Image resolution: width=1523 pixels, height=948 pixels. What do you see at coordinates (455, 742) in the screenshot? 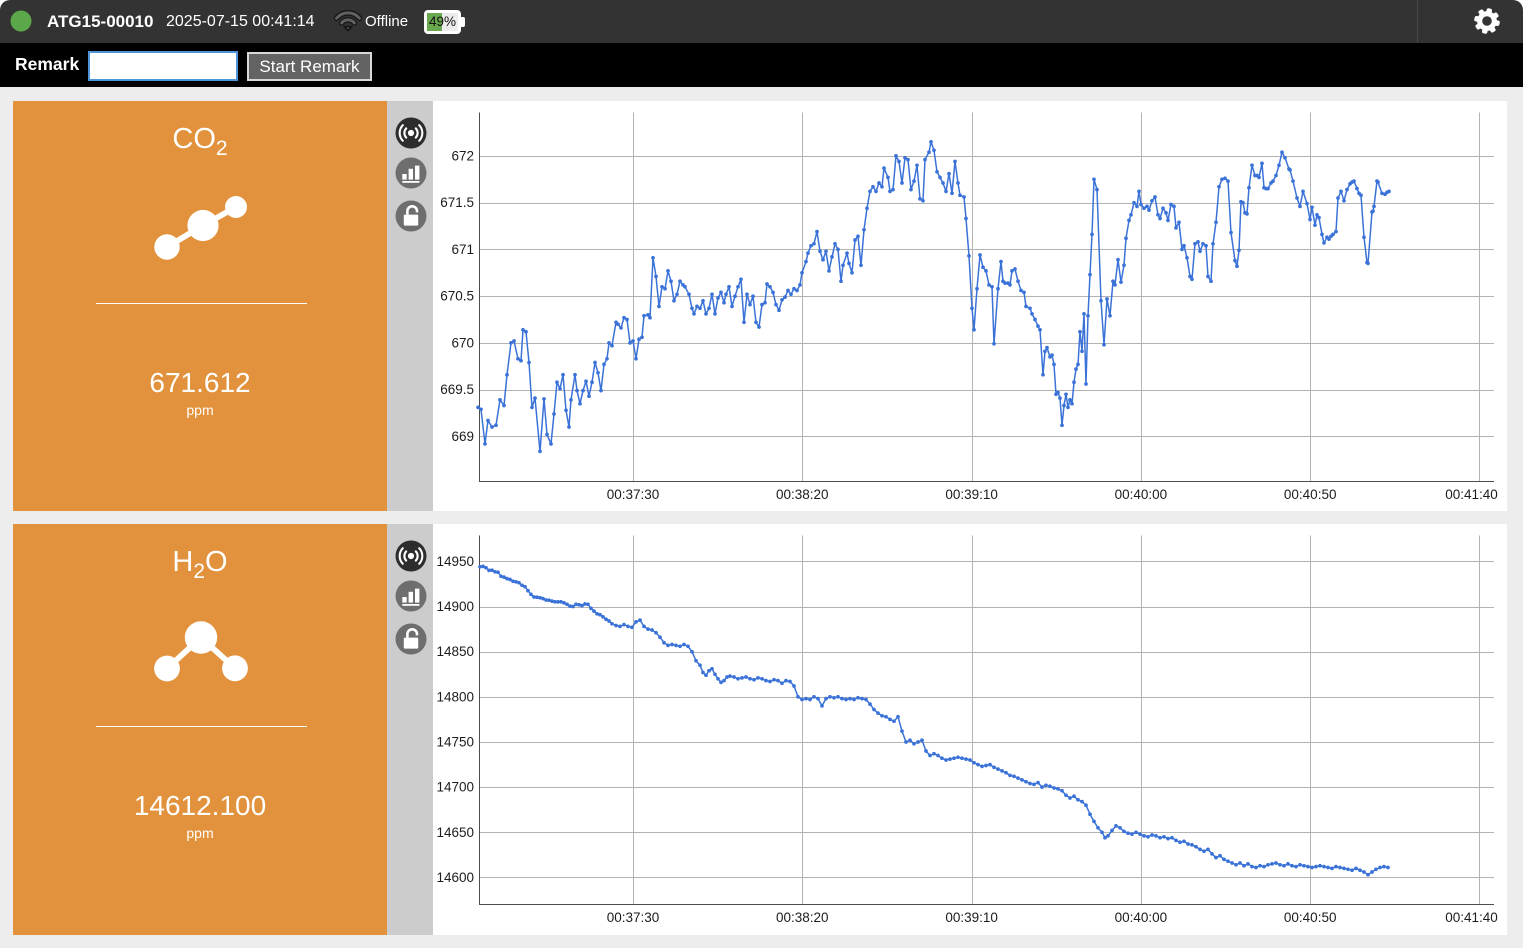
I see `svg-text: 14750` at bounding box center [455, 742].